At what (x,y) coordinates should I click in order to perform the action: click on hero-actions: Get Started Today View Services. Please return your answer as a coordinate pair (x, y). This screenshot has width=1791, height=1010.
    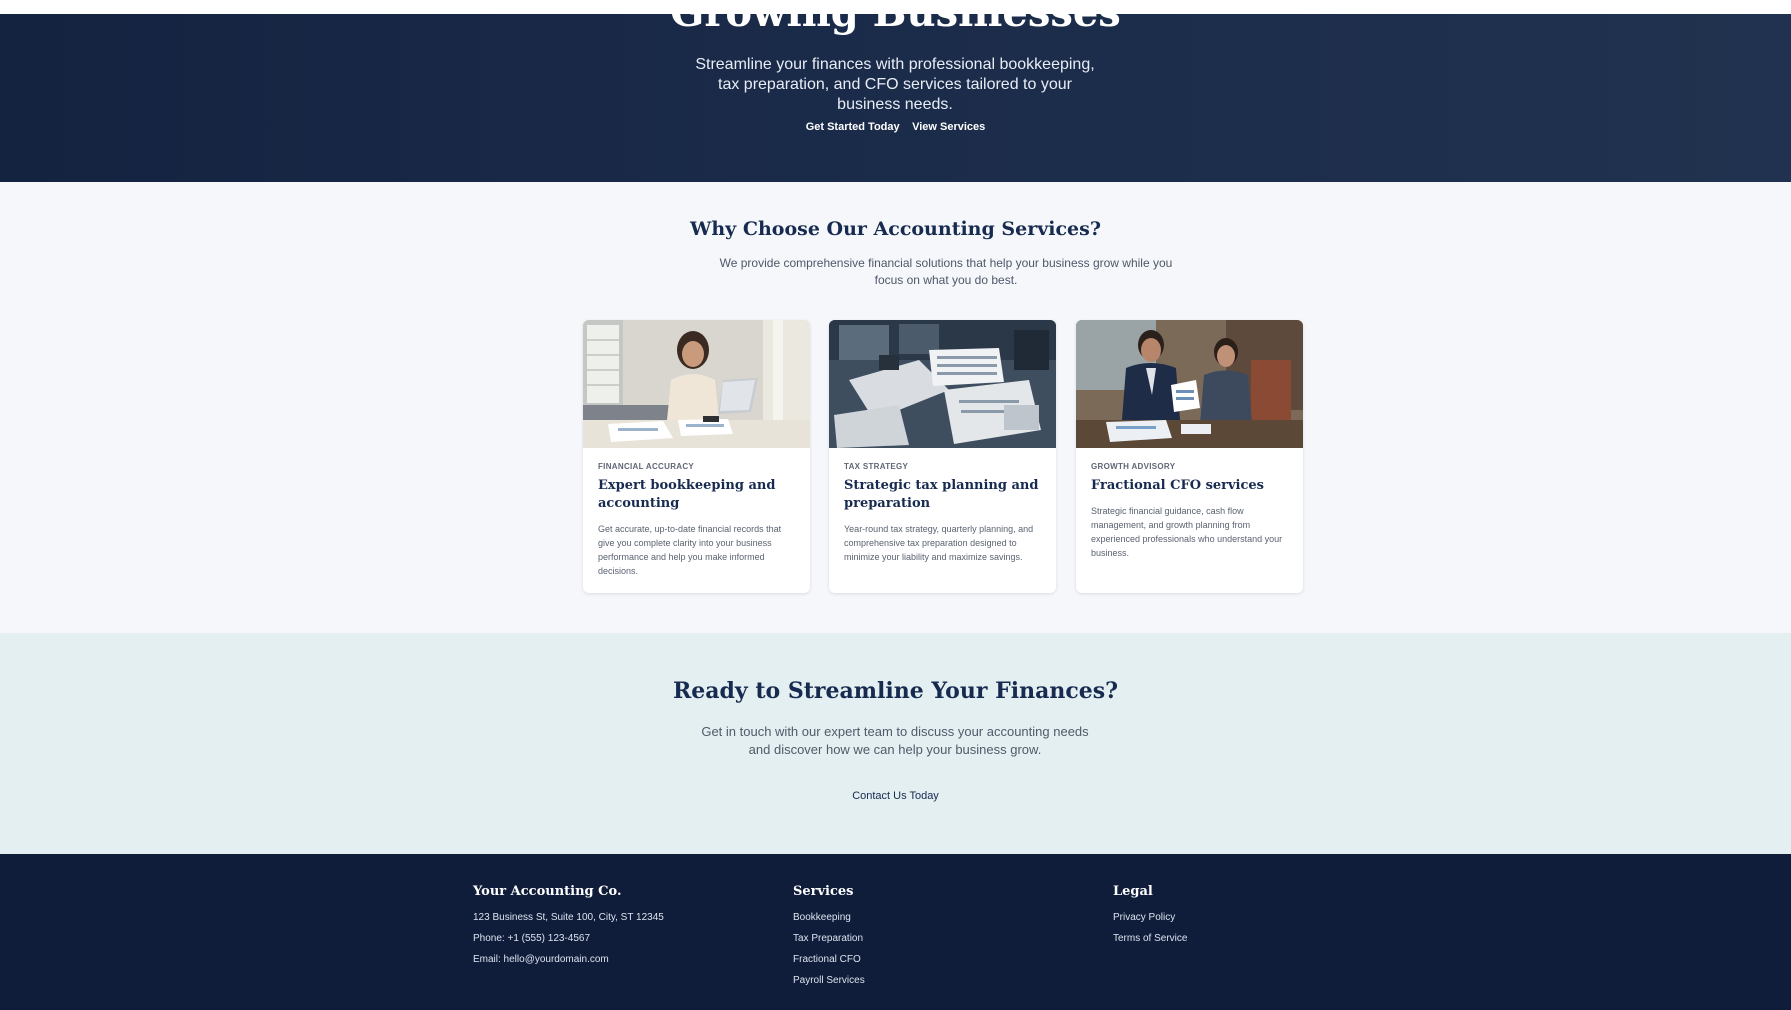
    Looking at the image, I should click on (895, 126).